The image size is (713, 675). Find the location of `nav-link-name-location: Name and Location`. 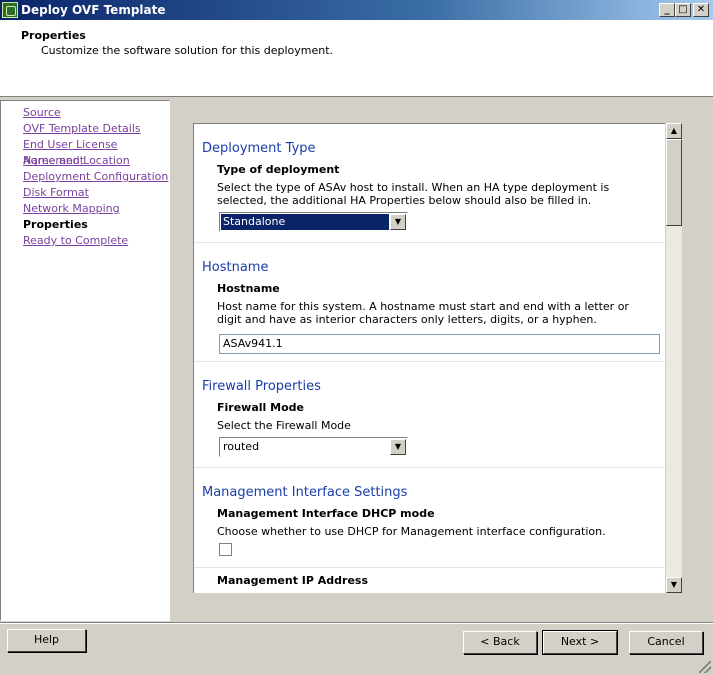

nav-link-name-location: Name and Location is located at coordinates (76, 160).